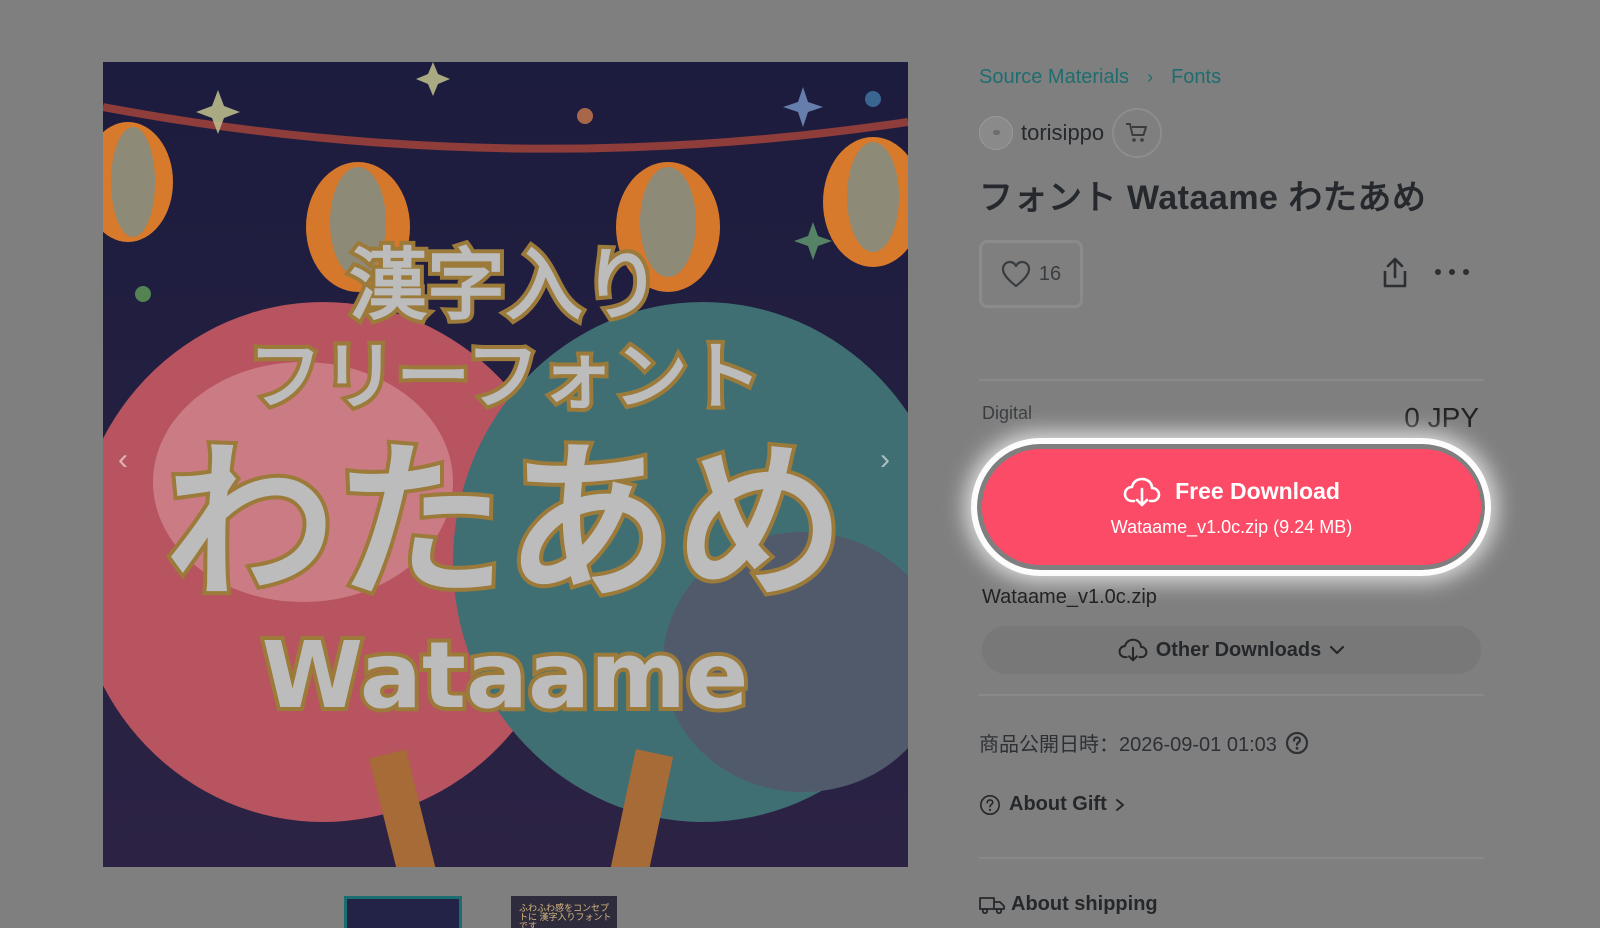 This screenshot has width=1600, height=928. What do you see at coordinates (1031, 274) in the screenshot?
I see `like-button: 16` at bounding box center [1031, 274].